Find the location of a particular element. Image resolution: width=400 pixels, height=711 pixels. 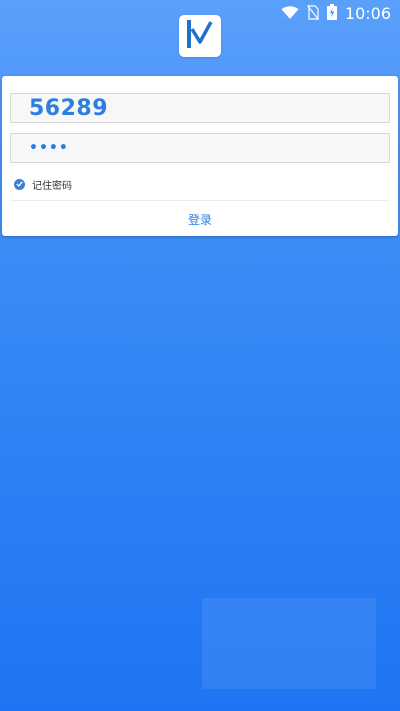

battery-charging-icon is located at coordinates (331, 14).